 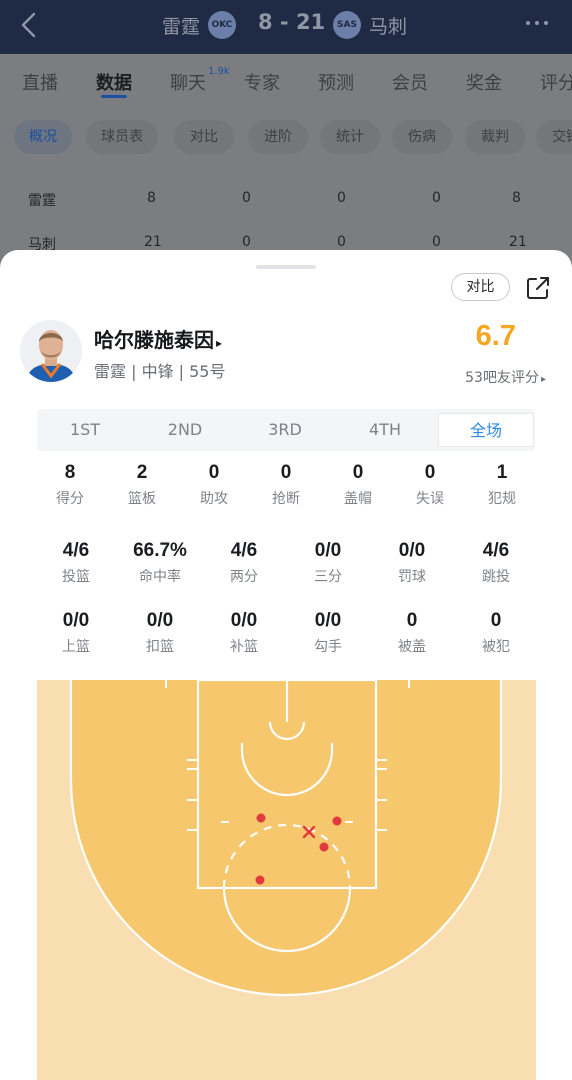 What do you see at coordinates (222, 25) in the screenshot?
I see `home-team-logo: OKC` at bounding box center [222, 25].